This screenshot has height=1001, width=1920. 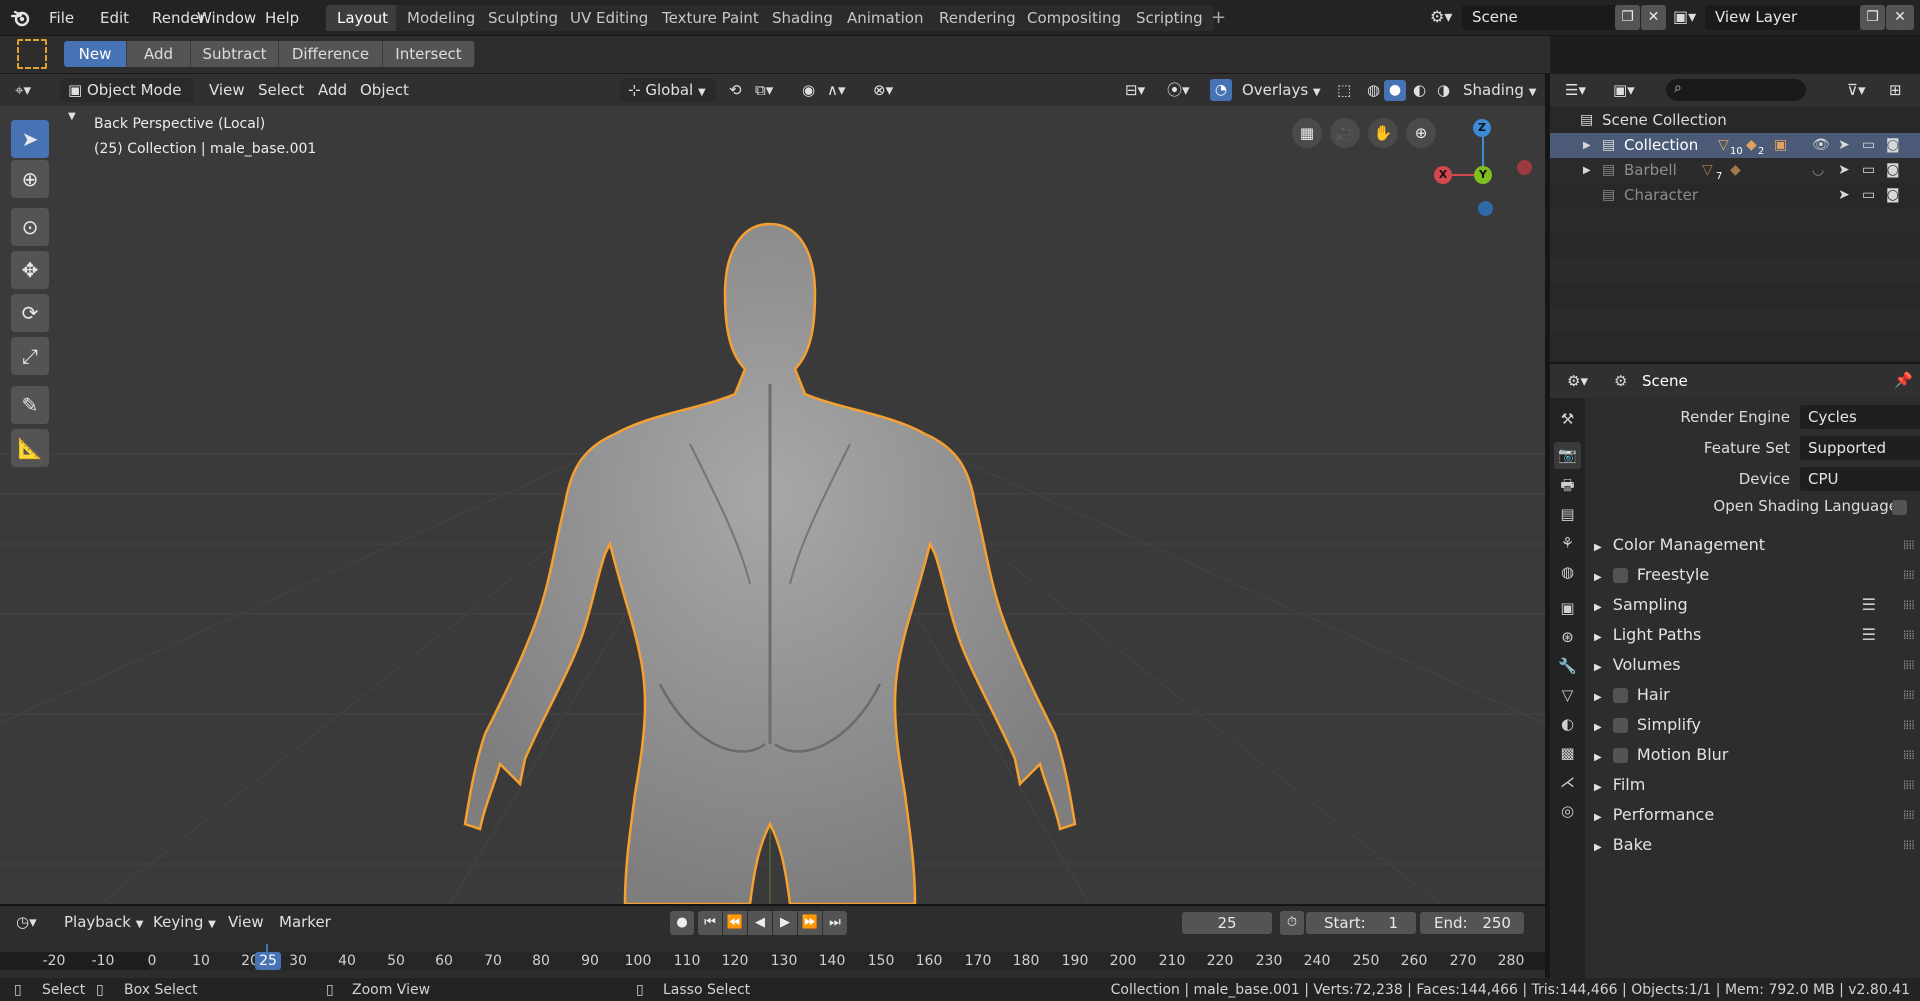 I want to click on select-box-tool: ➤, so click(x=30, y=139).